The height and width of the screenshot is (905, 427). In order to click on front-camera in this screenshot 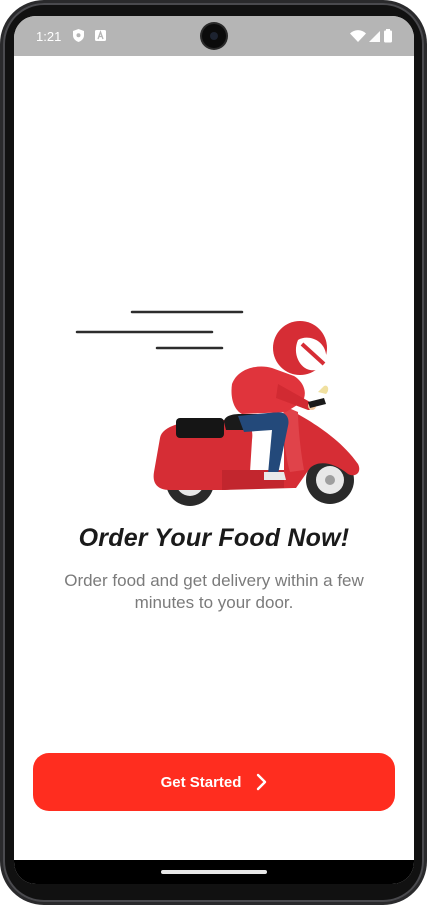, I will do `click(214, 36)`.